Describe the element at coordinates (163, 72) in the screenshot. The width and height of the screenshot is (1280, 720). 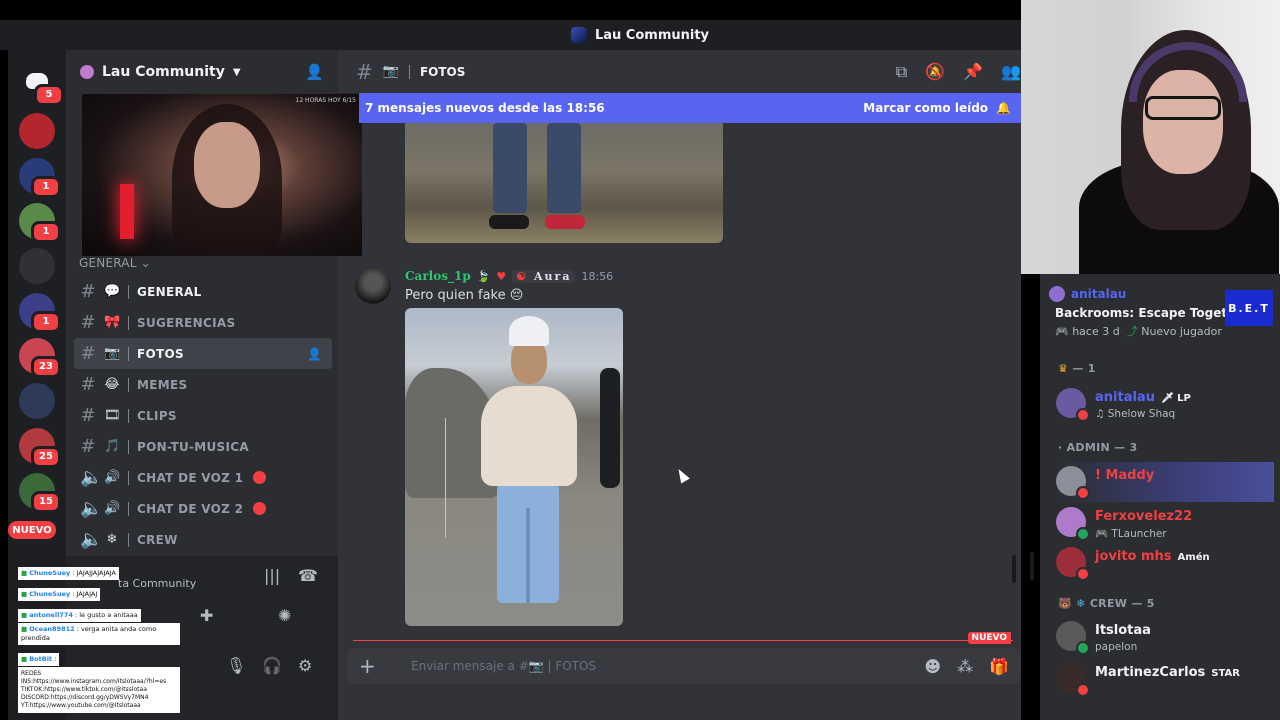
I see `server-name: Lau Community` at that location.